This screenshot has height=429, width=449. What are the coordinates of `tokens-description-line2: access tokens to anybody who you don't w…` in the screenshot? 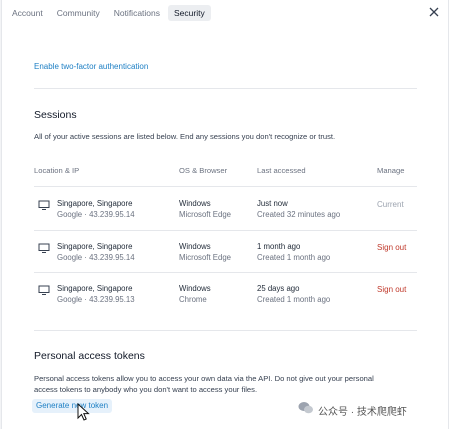 It's located at (146, 389).